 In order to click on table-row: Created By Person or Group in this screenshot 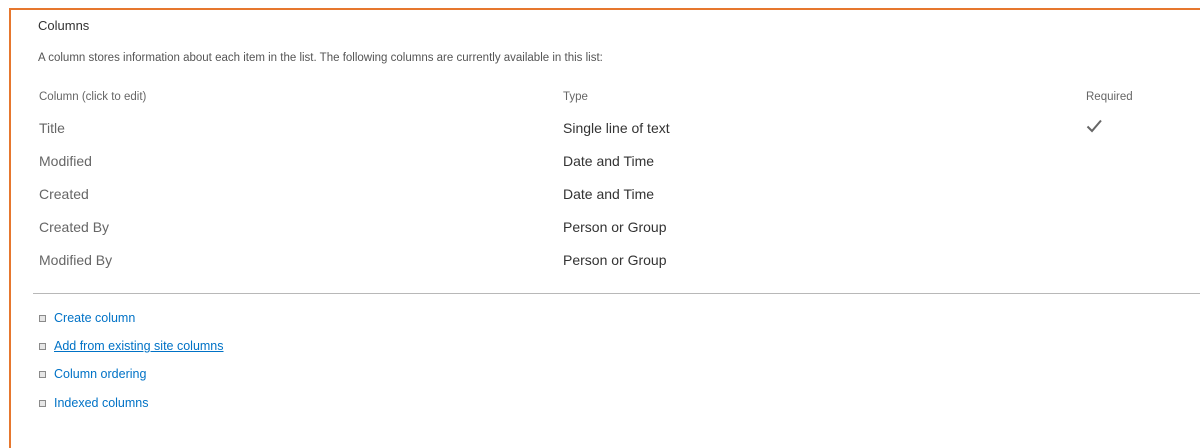, I will do `click(600, 234)`.